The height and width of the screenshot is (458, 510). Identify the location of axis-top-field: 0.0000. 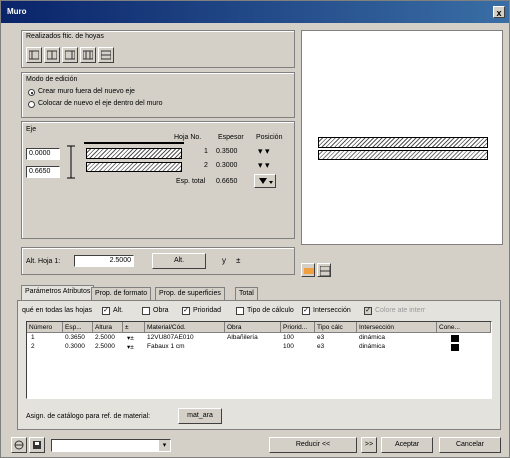
(43, 154).